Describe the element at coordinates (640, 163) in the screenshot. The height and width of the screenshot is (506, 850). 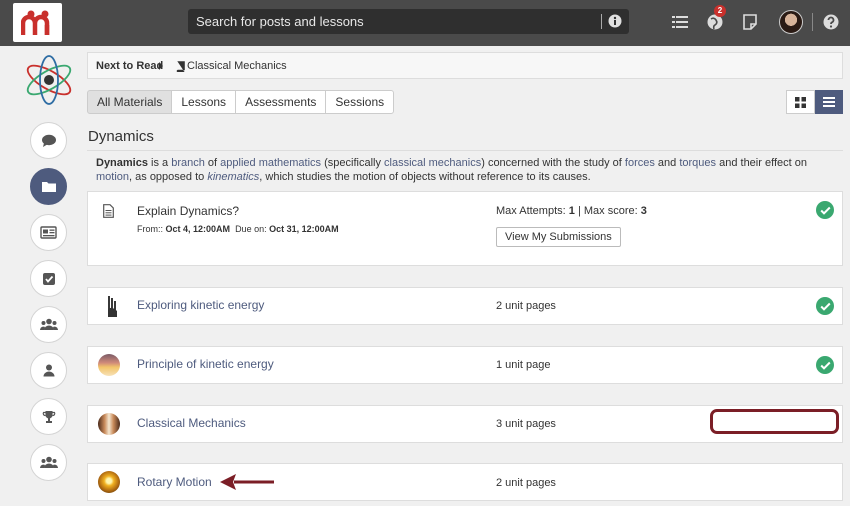
I see `desc-link: forces` at that location.